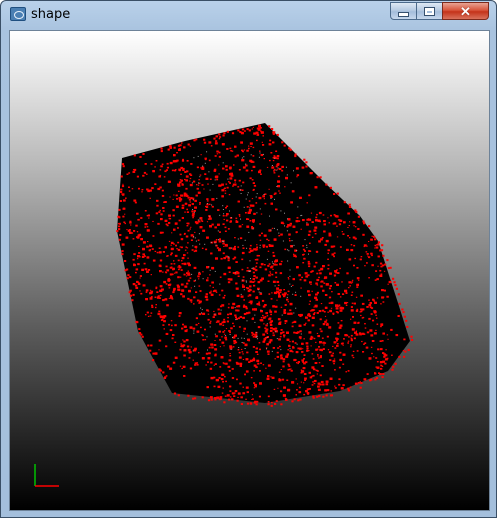 Image resolution: width=497 pixels, height=518 pixels. Describe the element at coordinates (18, 14) in the screenshot. I see `app-window-icon` at that location.